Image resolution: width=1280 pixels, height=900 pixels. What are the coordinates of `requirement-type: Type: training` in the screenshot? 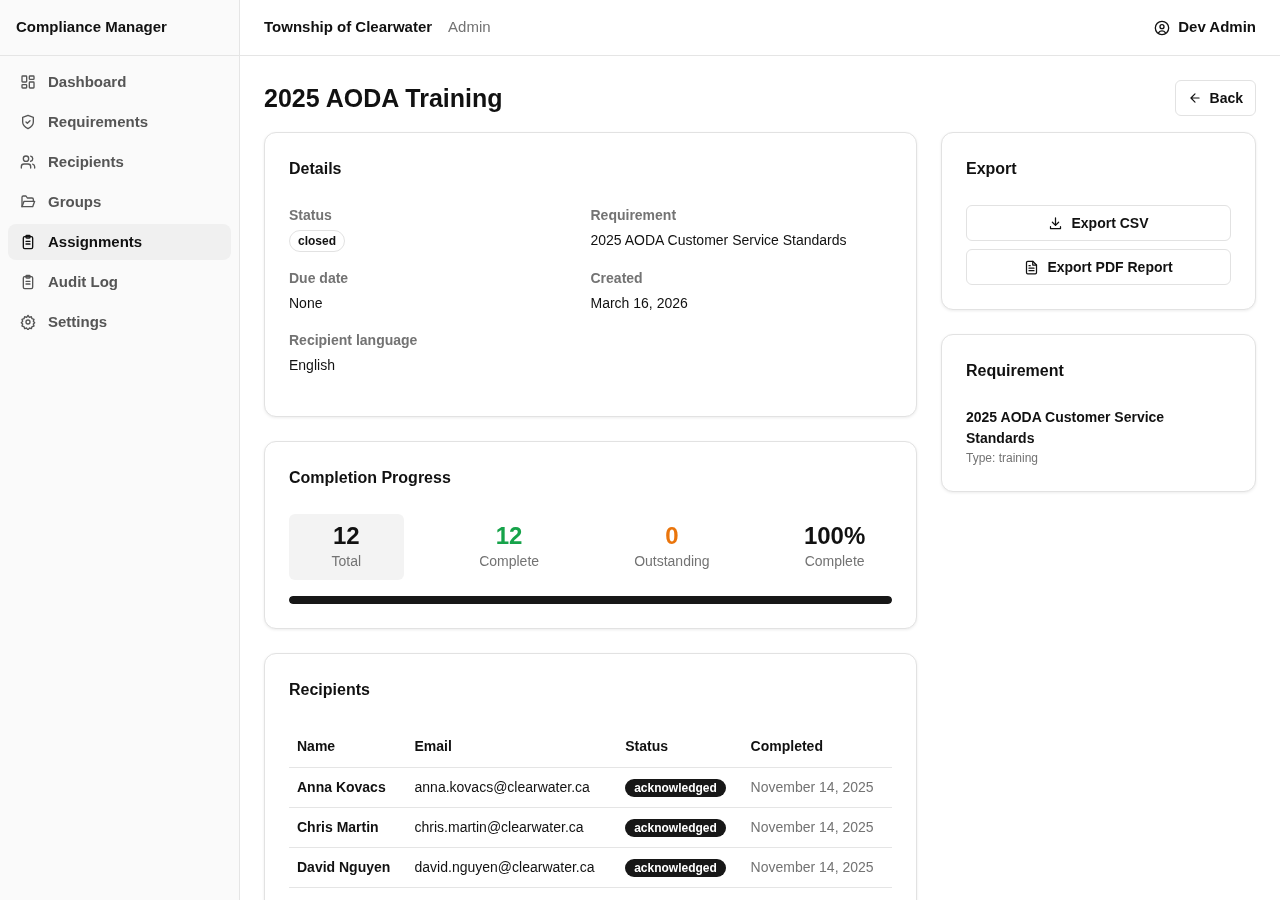 It's located at (1003, 458).